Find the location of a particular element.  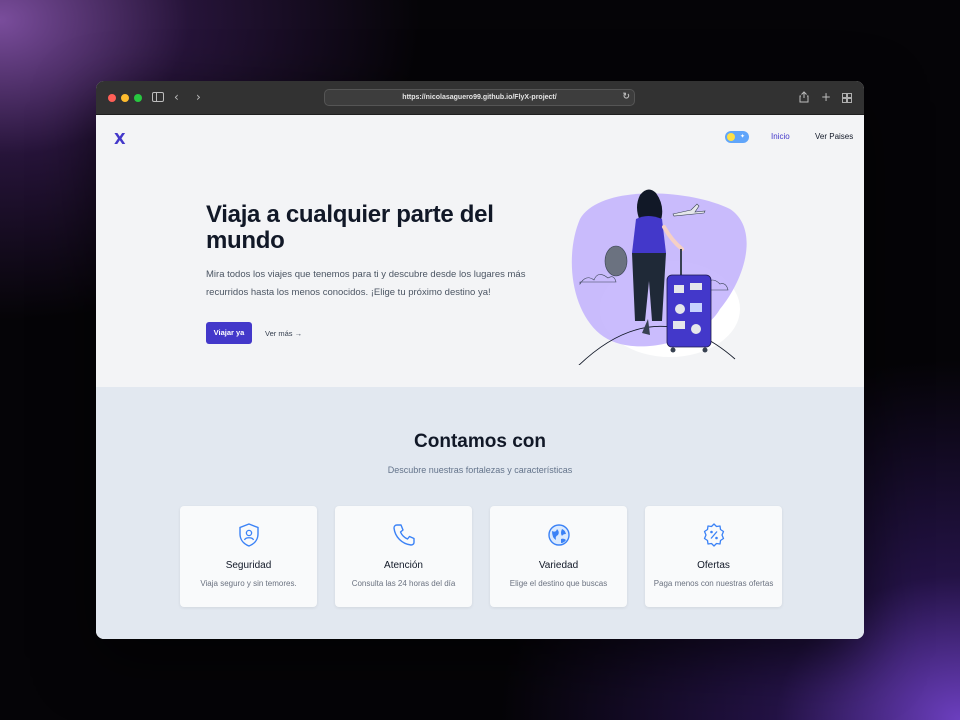

feature-title: Ofertas is located at coordinates (713, 565).